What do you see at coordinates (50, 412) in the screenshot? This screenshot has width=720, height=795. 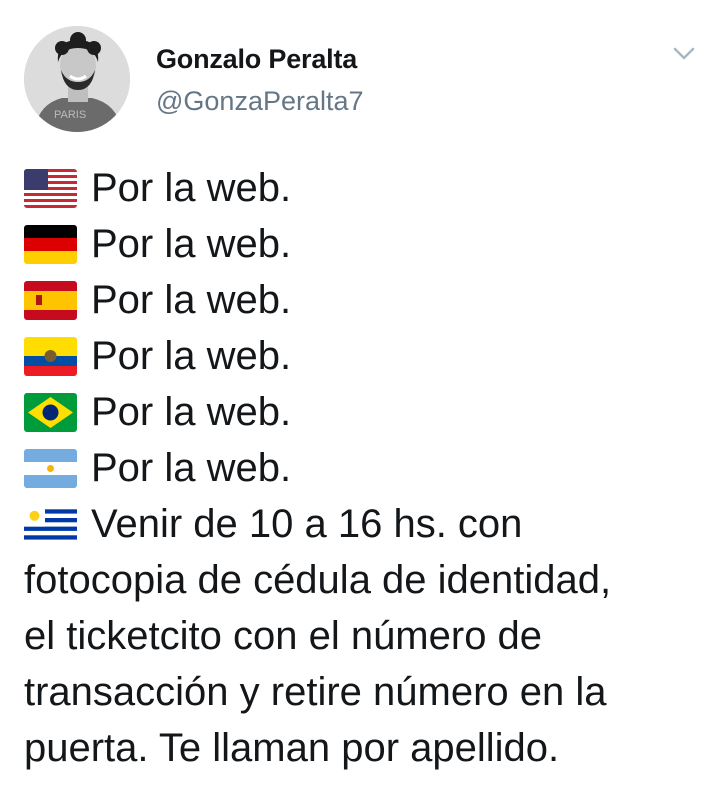 I see `brazil-flag-icon` at bounding box center [50, 412].